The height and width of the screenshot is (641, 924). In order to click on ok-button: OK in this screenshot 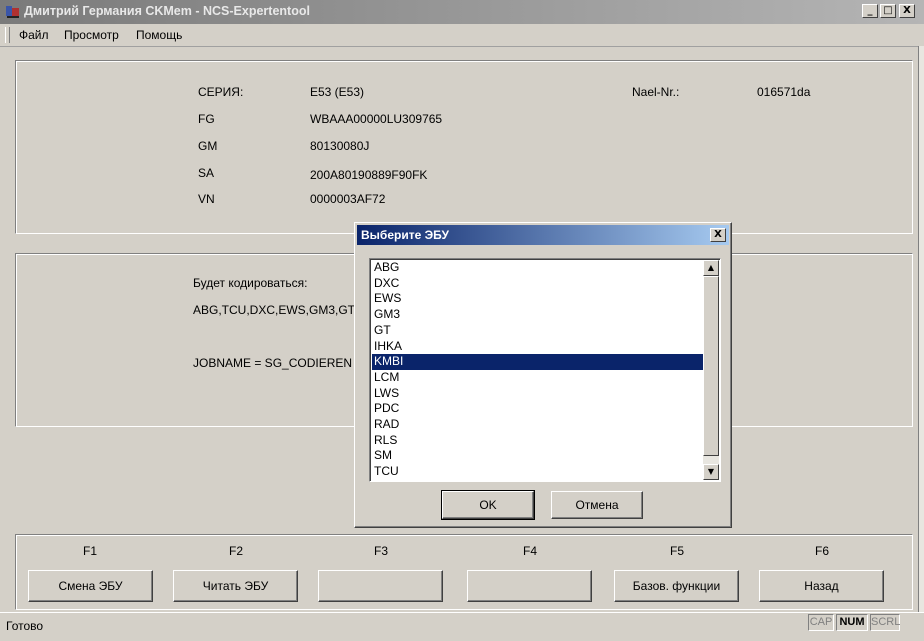, I will do `click(488, 505)`.